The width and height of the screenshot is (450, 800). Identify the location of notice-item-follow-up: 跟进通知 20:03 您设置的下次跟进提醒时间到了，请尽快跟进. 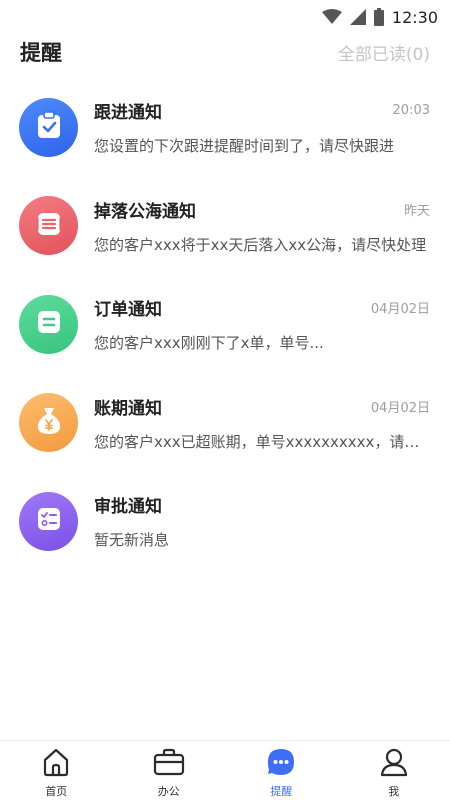
(225, 127).